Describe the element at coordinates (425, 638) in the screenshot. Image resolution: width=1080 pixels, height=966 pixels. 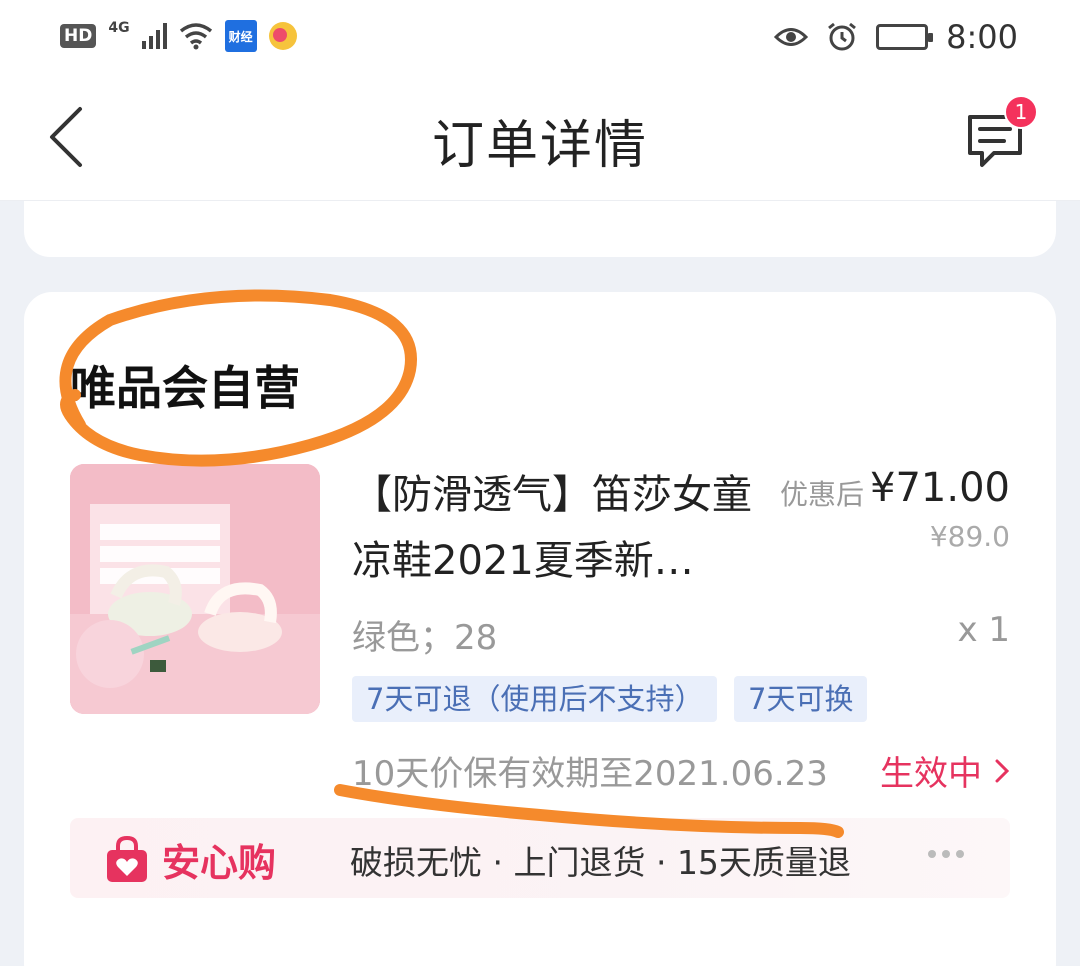
I see `product-spec: 绿色；28` at that location.